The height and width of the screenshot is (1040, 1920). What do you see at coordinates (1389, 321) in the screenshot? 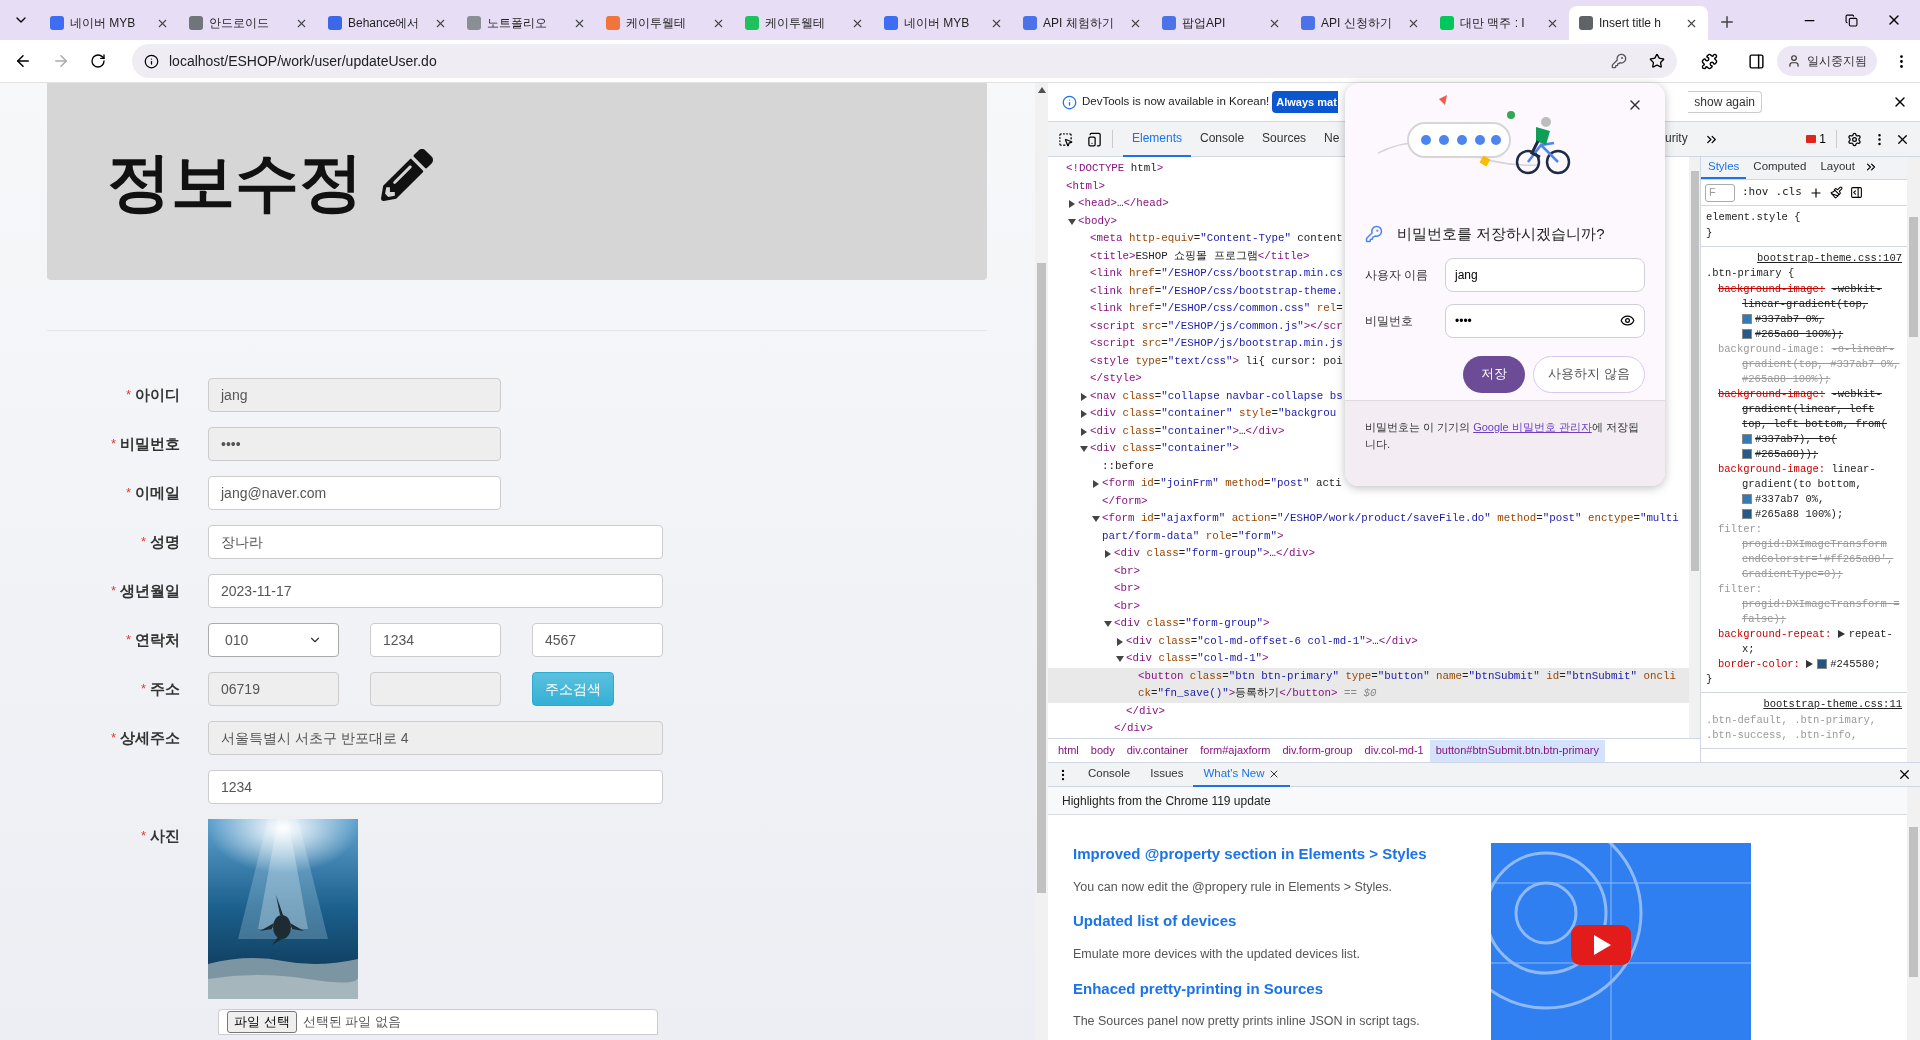
I see `password-label: 비밀번호` at bounding box center [1389, 321].